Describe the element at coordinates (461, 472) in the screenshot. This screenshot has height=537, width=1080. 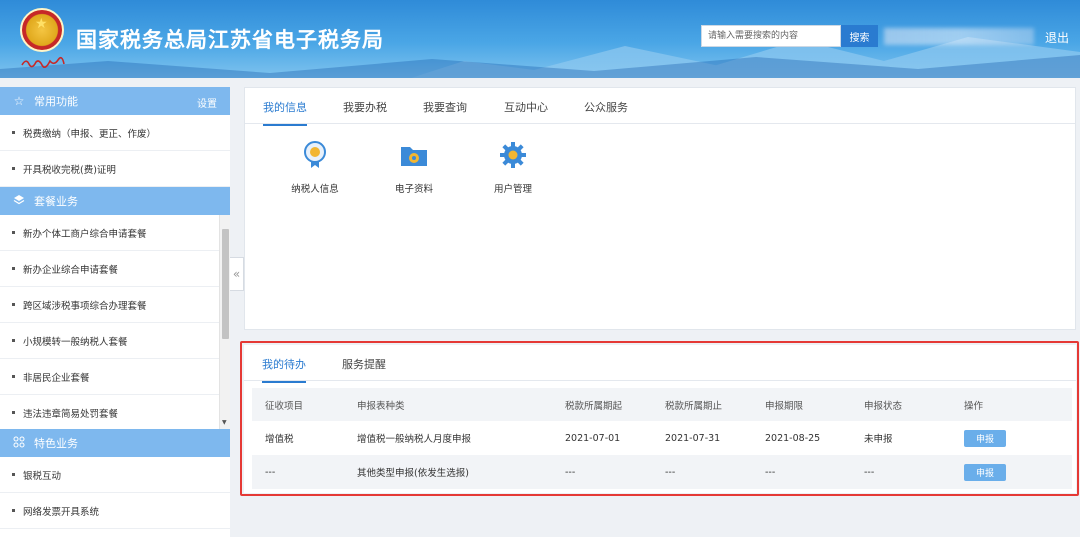
I see `table-cell: 其他类型申报(依发生选报)` at that location.